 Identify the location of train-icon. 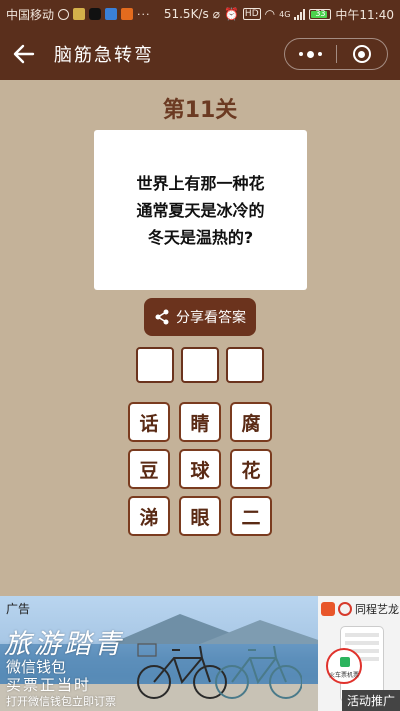
(345, 662).